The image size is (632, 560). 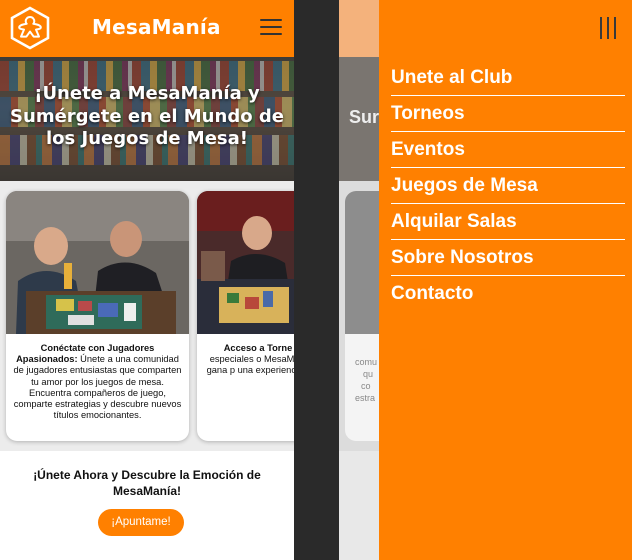 What do you see at coordinates (245, 262) in the screenshot?
I see `tournament-photo` at bounding box center [245, 262].